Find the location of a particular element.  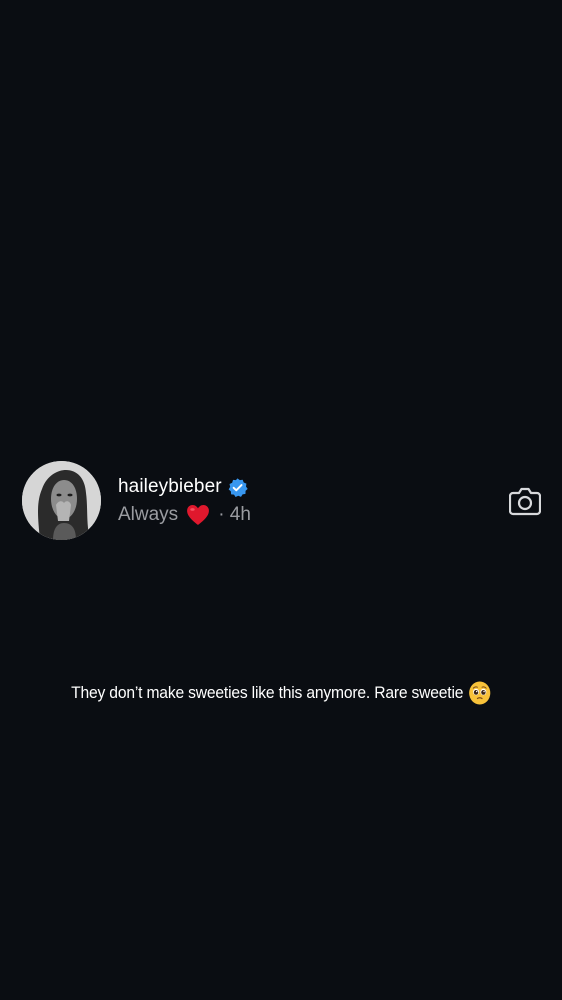

profile-photo-icon is located at coordinates (61, 500).